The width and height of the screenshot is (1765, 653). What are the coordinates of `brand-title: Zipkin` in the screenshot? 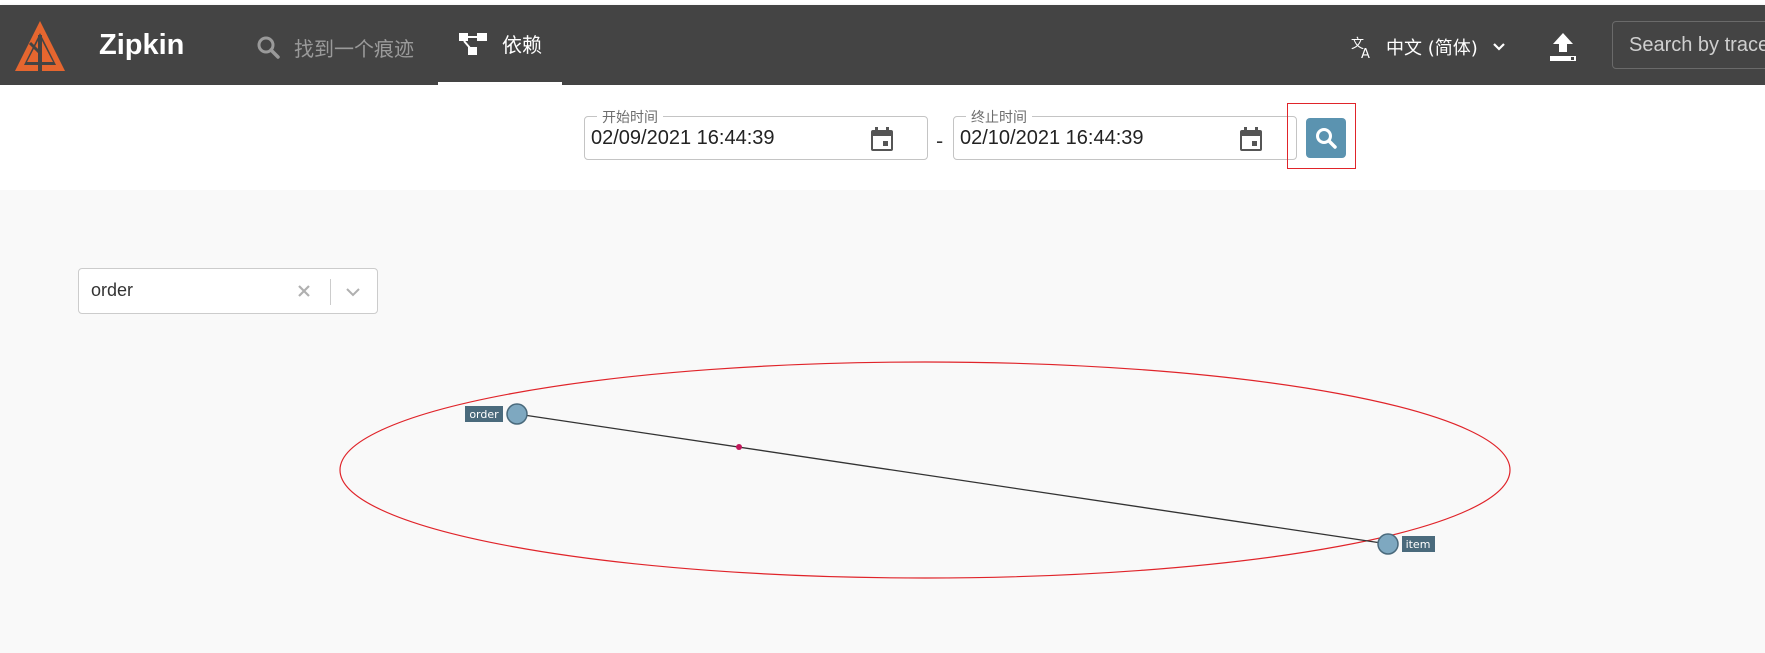 It's located at (141, 45).